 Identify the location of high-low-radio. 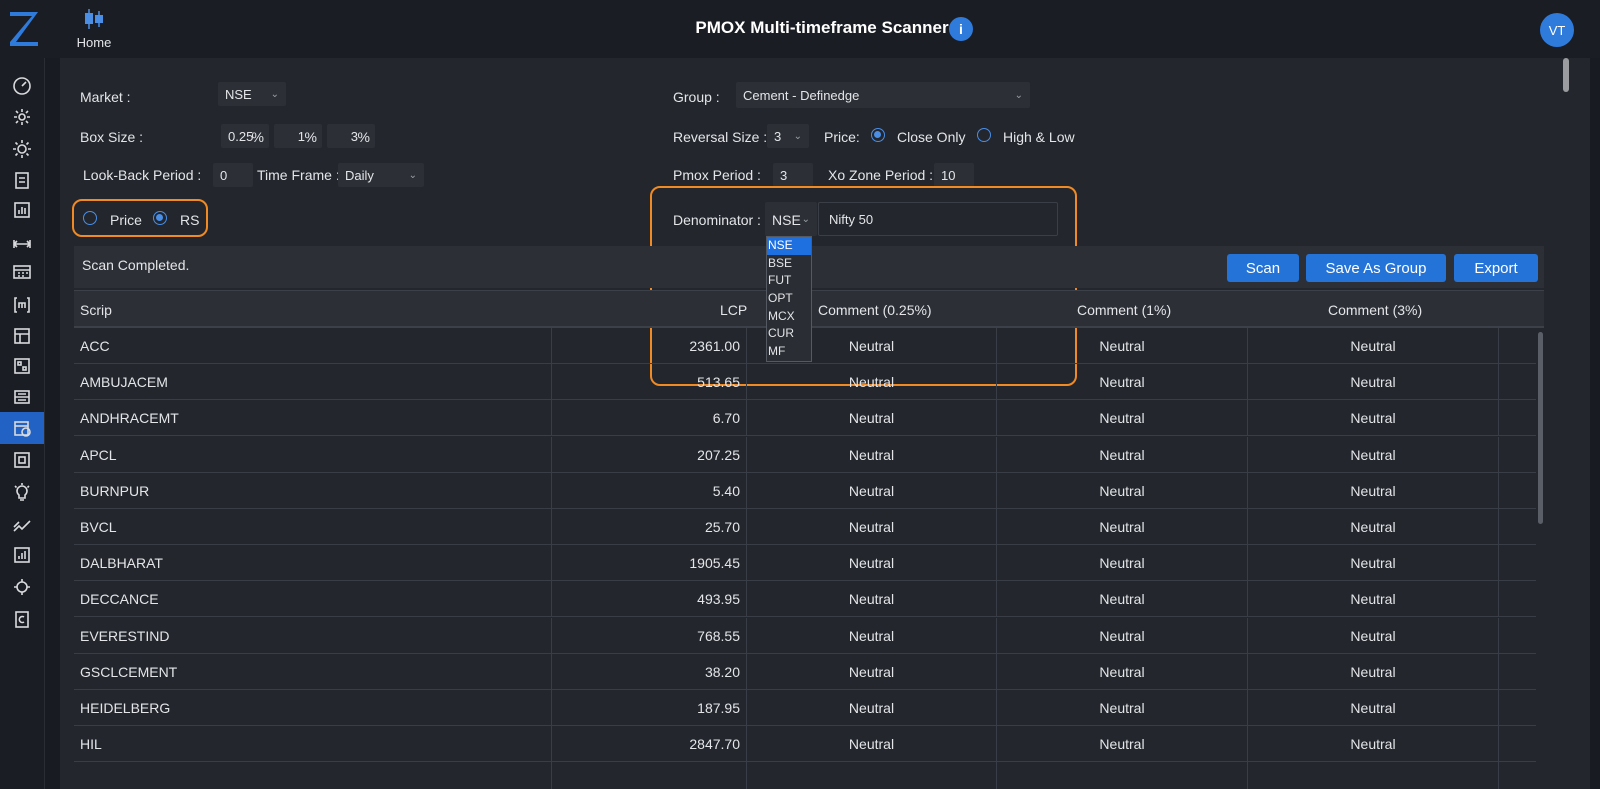
(984, 135).